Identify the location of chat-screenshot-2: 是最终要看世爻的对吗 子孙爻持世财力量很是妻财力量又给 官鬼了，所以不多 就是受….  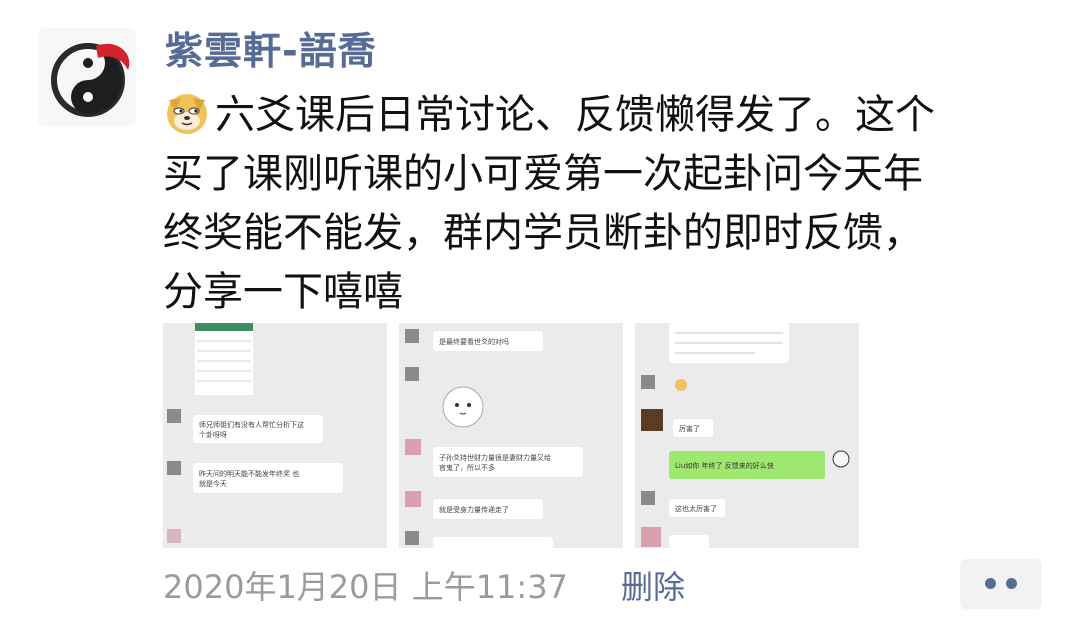
(511, 435).